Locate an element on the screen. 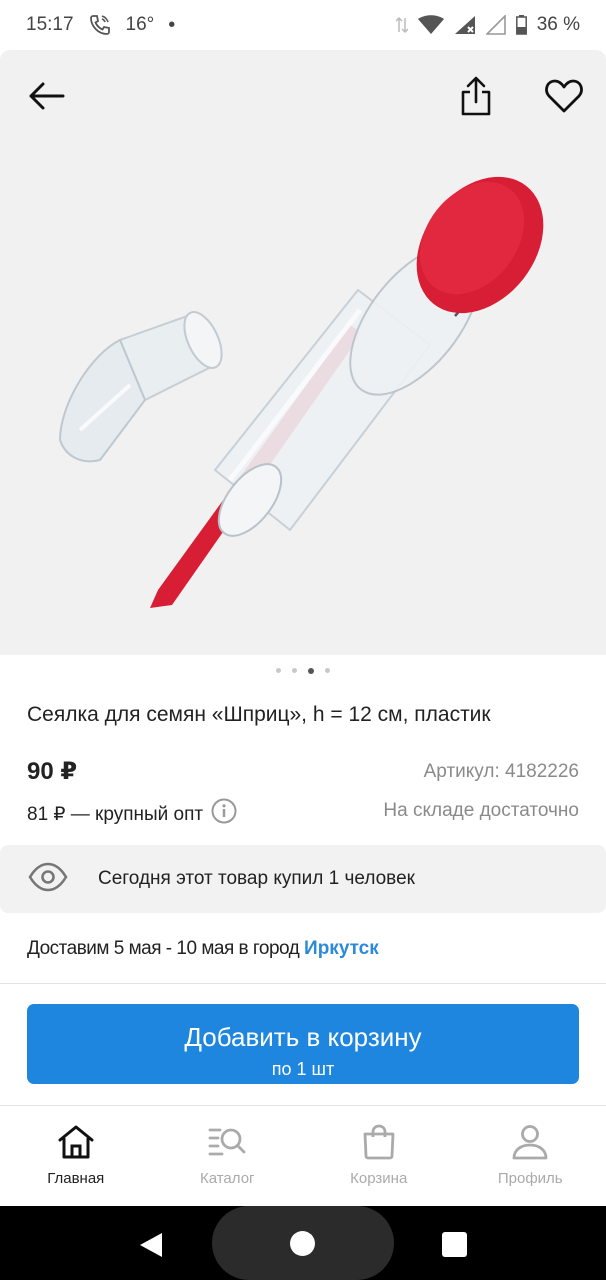 This screenshot has width=606, height=1280. tab-label: Корзина is located at coordinates (379, 1178).